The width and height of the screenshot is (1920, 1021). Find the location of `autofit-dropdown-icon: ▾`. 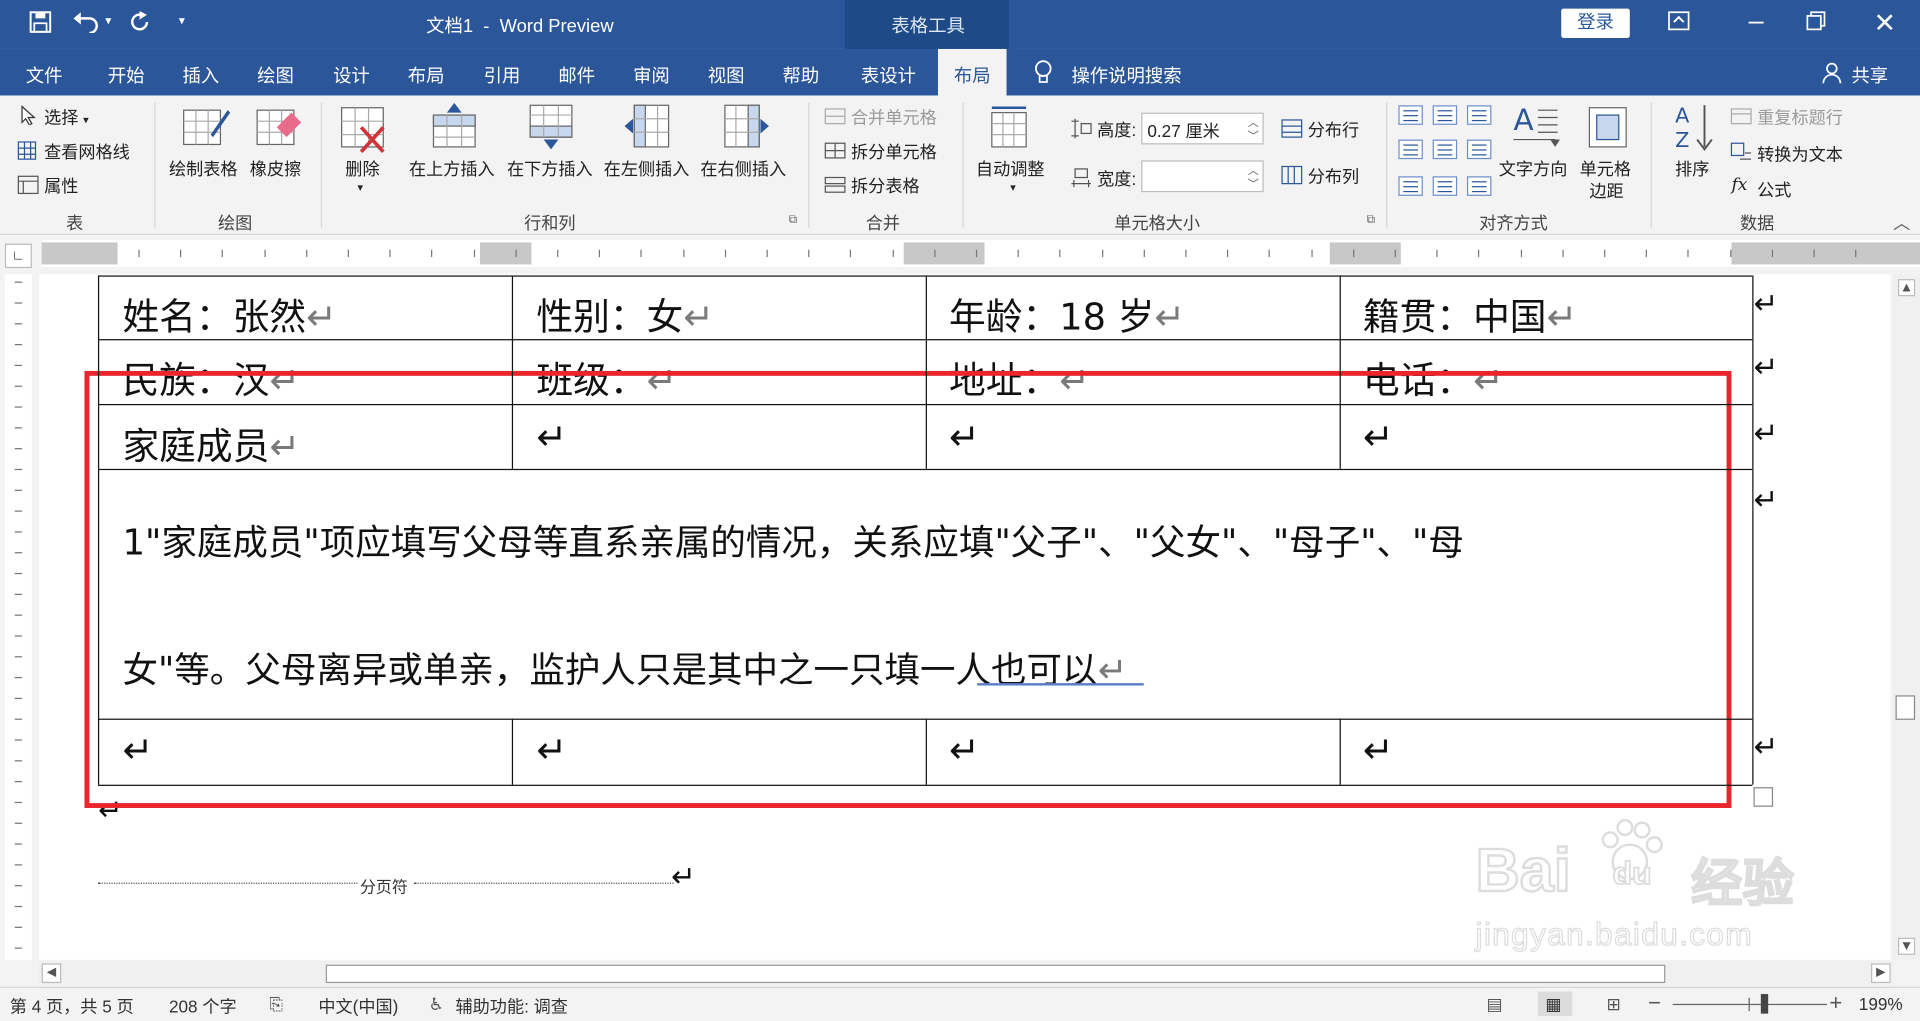

autofit-dropdown-icon: ▾ is located at coordinates (1013, 187).